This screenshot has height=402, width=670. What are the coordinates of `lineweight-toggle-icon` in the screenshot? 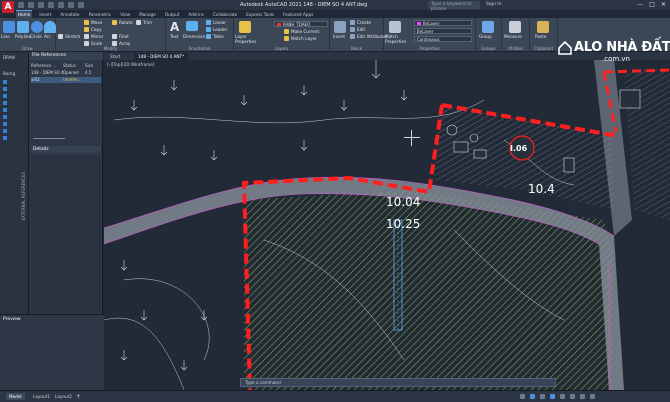 It's located at (572, 396).